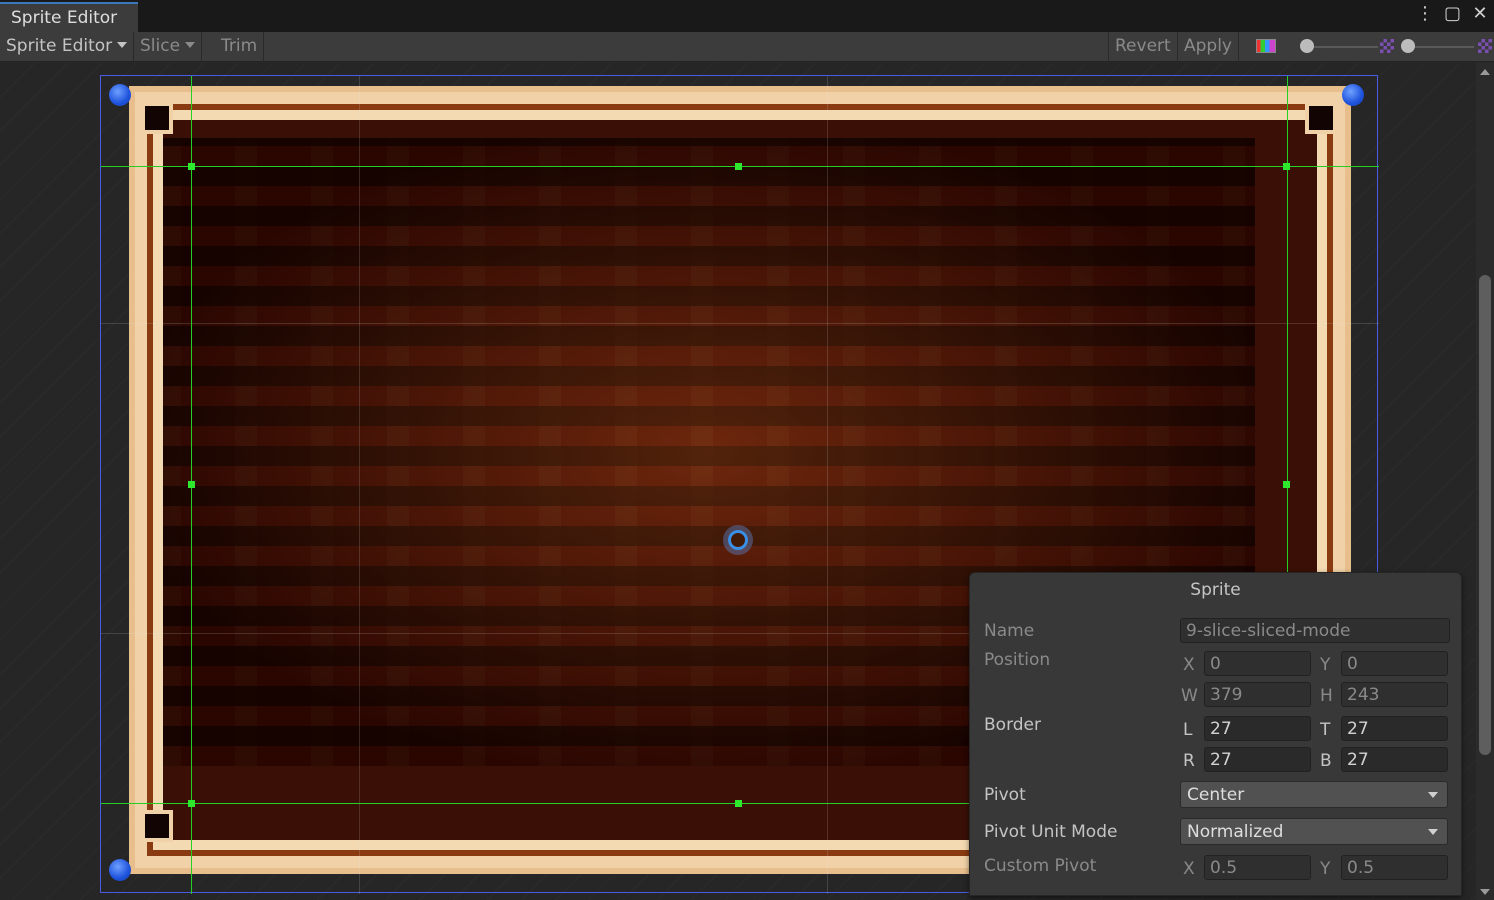 This screenshot has height=900, width=1494. I want to click on close-icon: ✕, so click(1480, 14).